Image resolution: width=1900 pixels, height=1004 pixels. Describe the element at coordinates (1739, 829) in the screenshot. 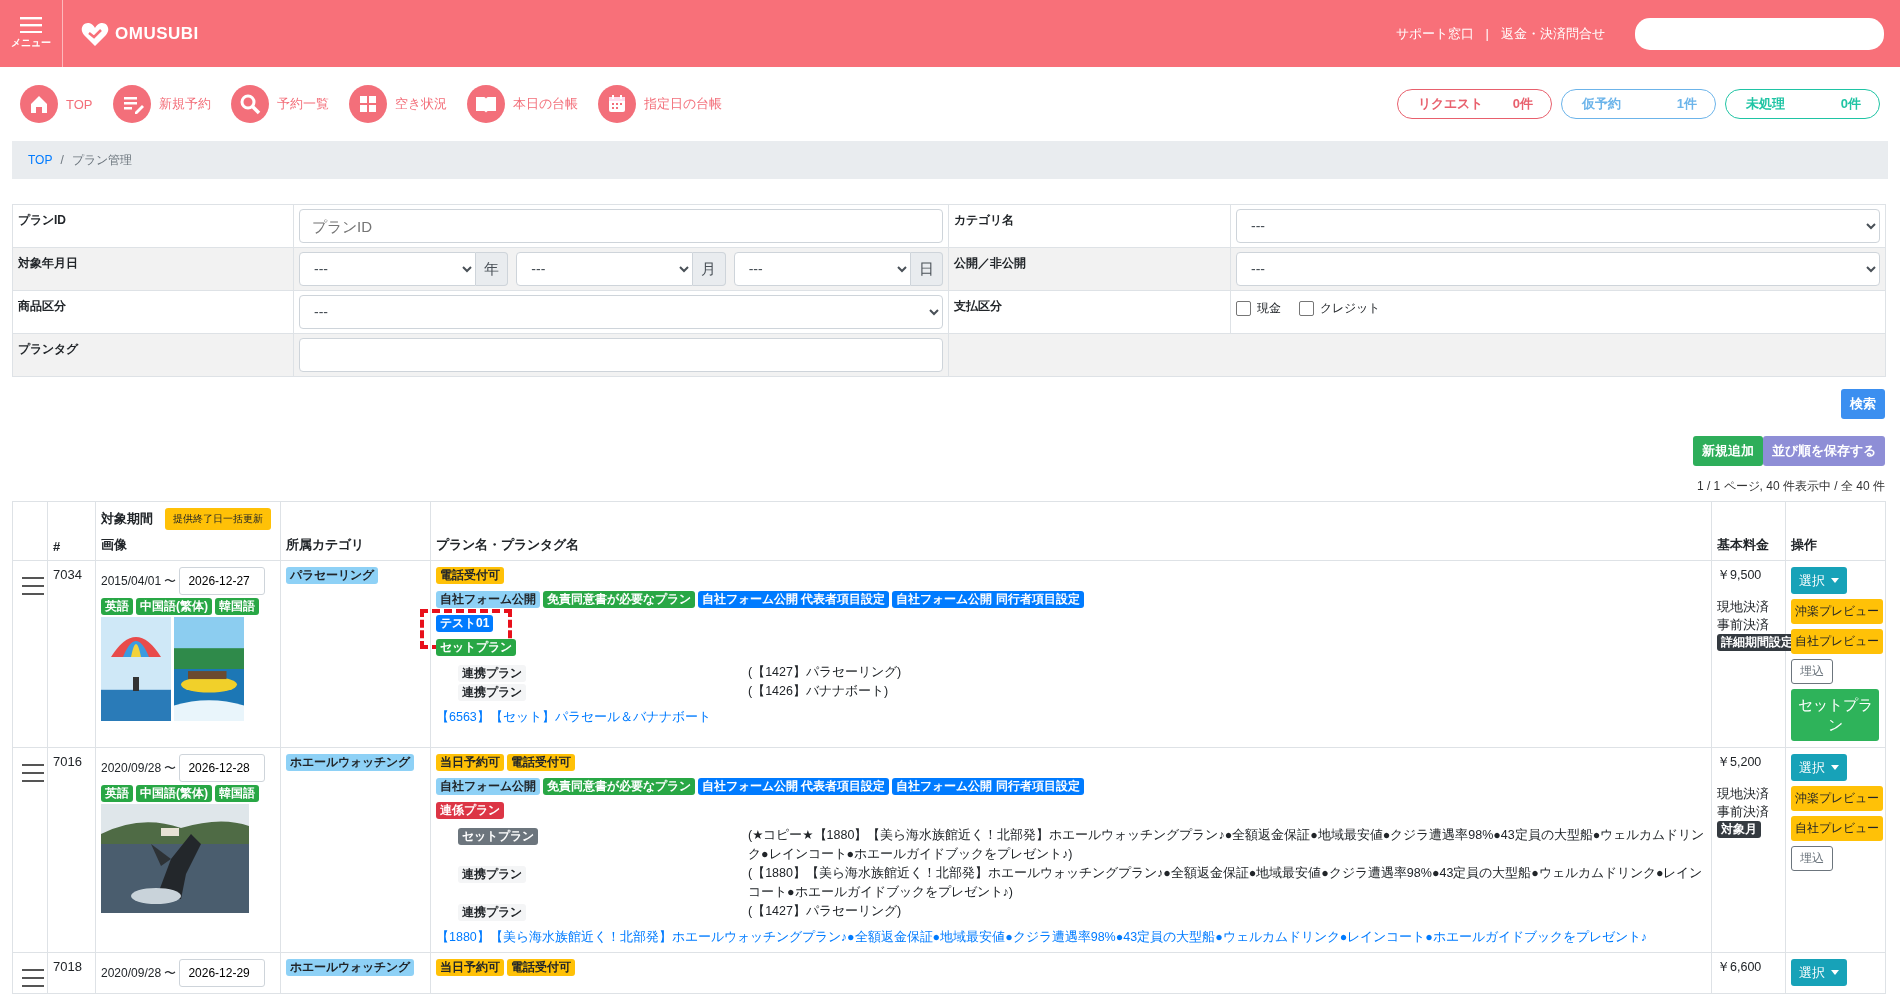

I see `tag: 対象月` at that location.